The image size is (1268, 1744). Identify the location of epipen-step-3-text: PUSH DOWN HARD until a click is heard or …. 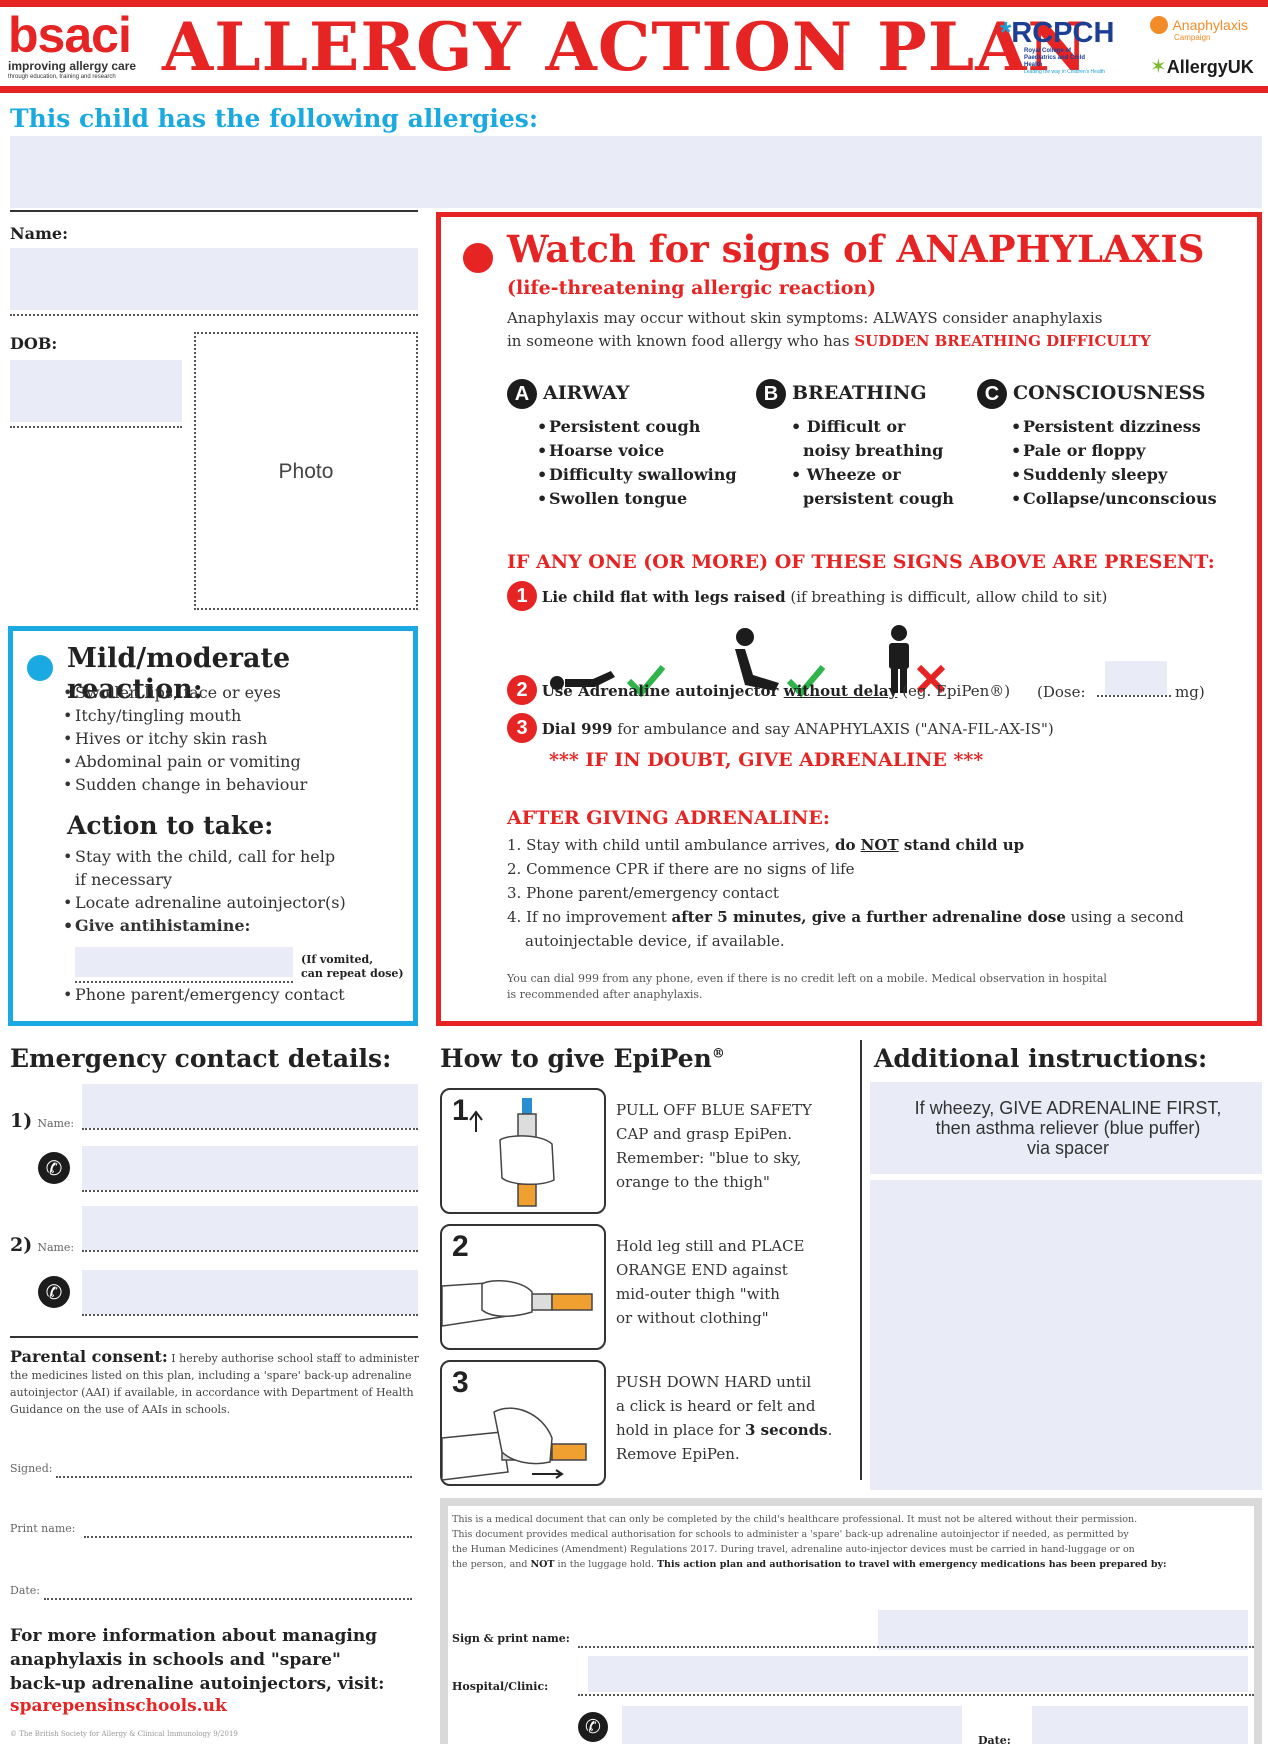
(724, 1418).